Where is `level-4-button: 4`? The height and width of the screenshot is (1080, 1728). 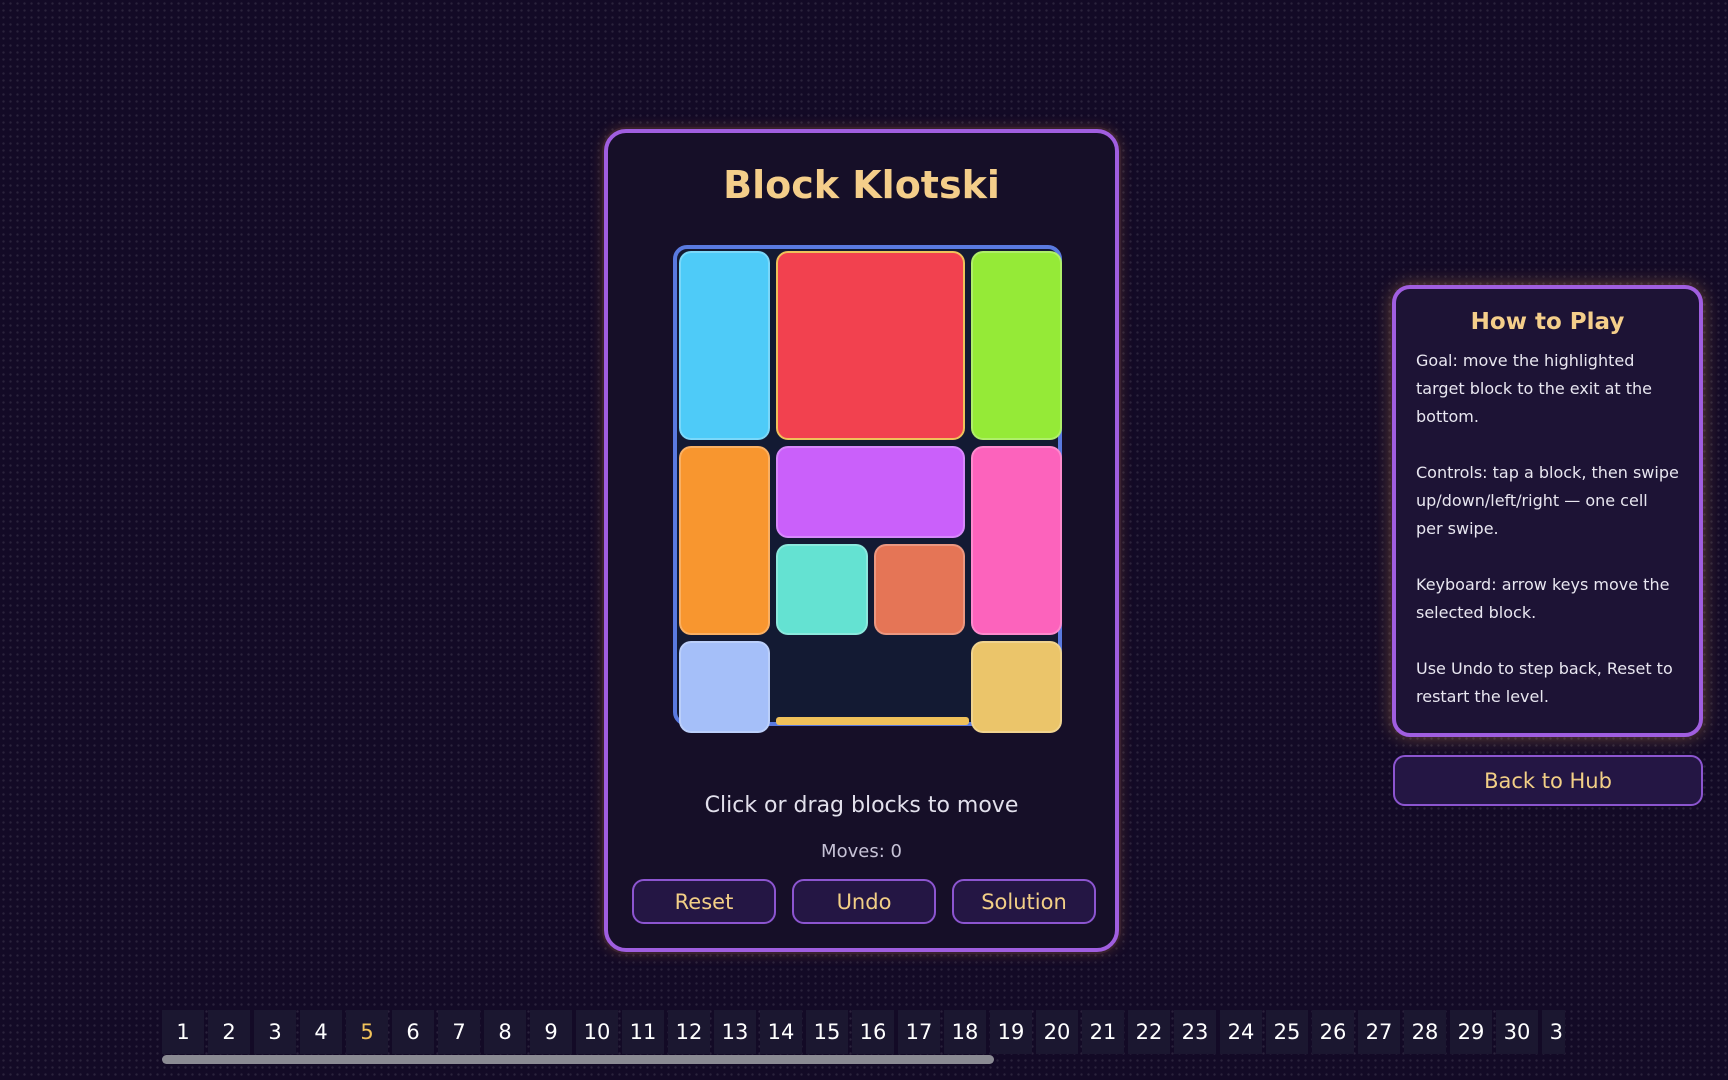 level-4-button: 4 is located at coordinates (321, 1032).